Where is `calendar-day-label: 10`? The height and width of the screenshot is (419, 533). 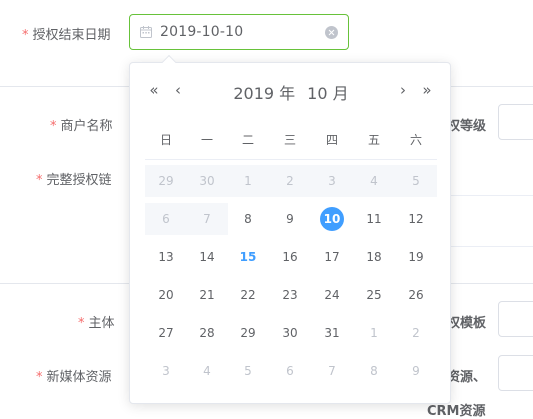 calendar-day-label: 10 is located at coordinates (332, 219).